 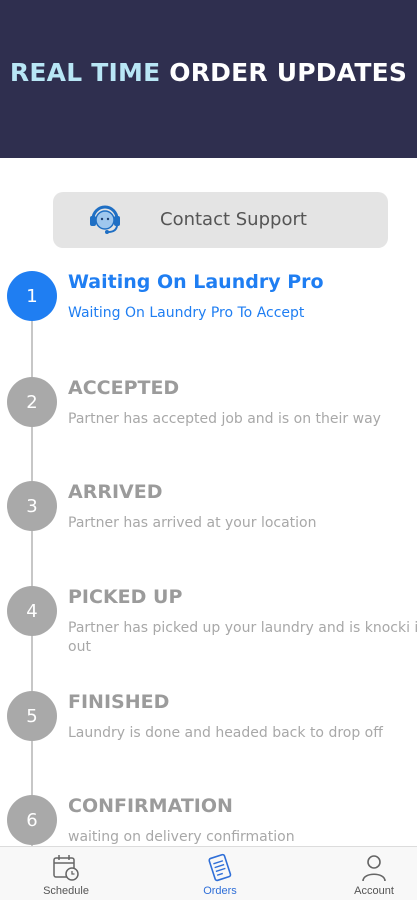 What do you see at coordinates (186, 313) in the screenshot?
I see `step-description: Waiting On Laundry Pro To Accept` at bounding box center [186, 313].